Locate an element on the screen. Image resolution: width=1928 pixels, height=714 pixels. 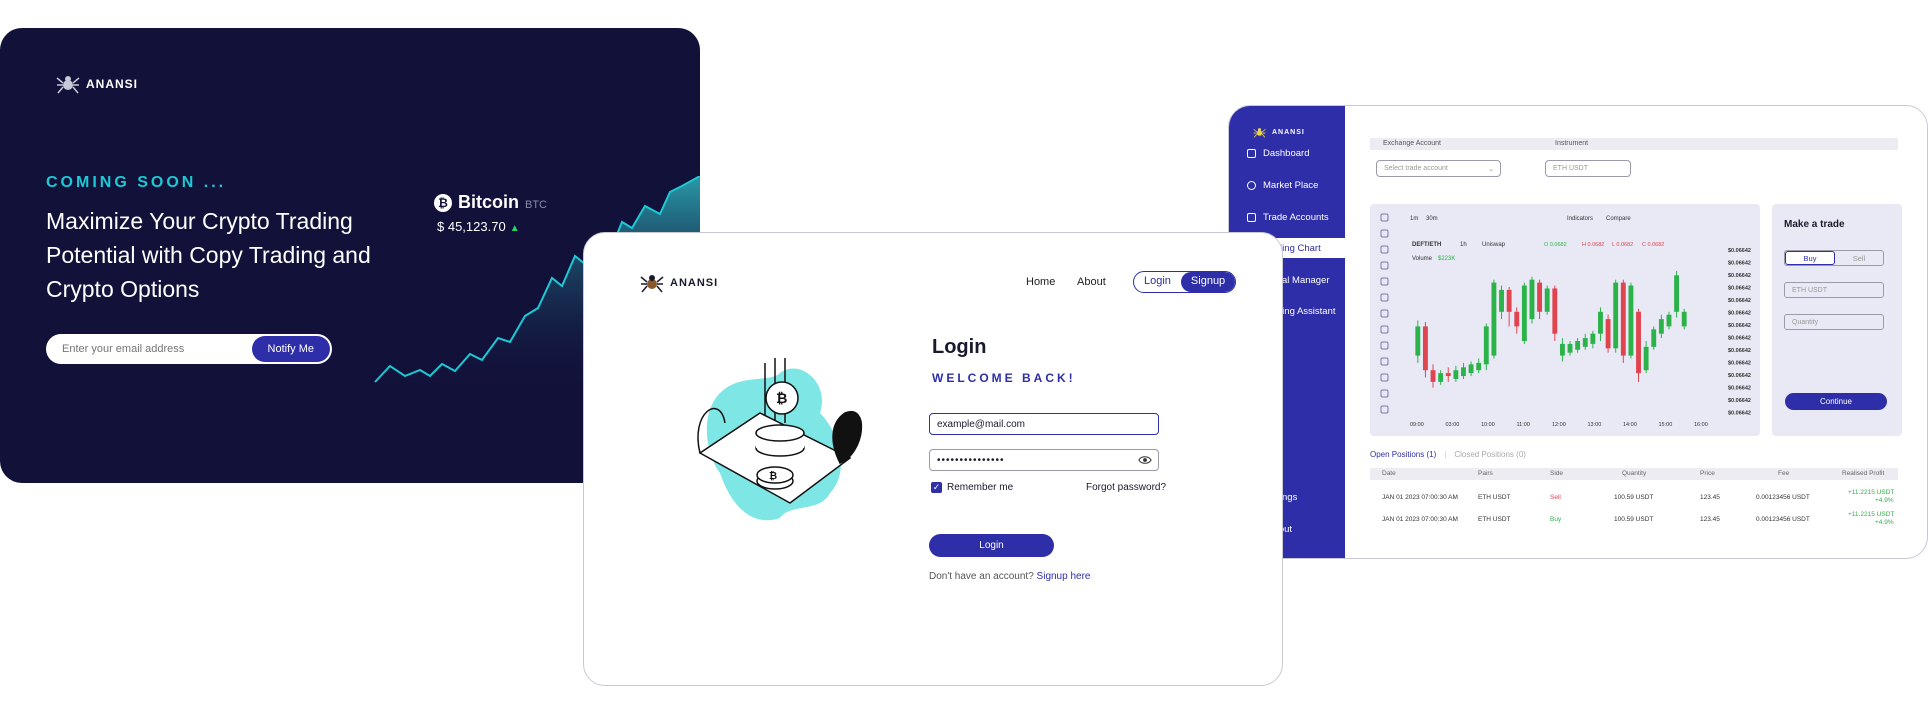
buy-tab: Buy is located at coordinates (1810, 258).